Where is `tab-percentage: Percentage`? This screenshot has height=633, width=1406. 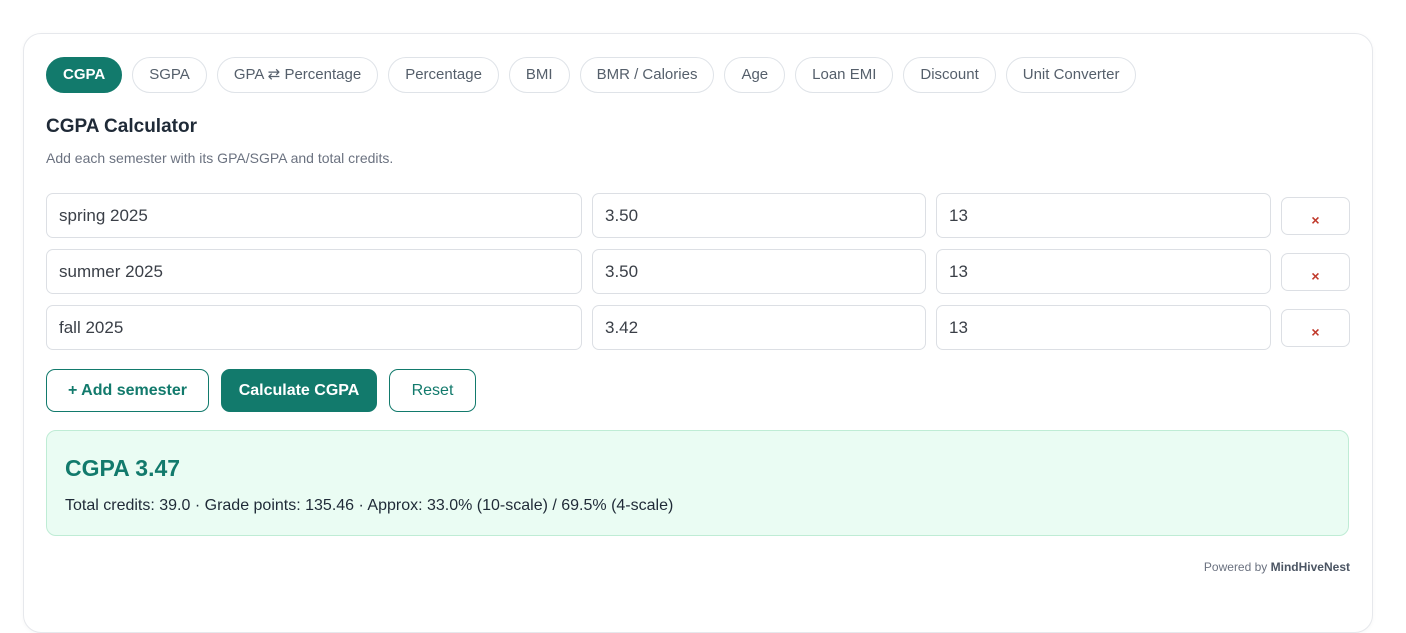 tab-percentage: Percentage is located at coordinates (443, 75).